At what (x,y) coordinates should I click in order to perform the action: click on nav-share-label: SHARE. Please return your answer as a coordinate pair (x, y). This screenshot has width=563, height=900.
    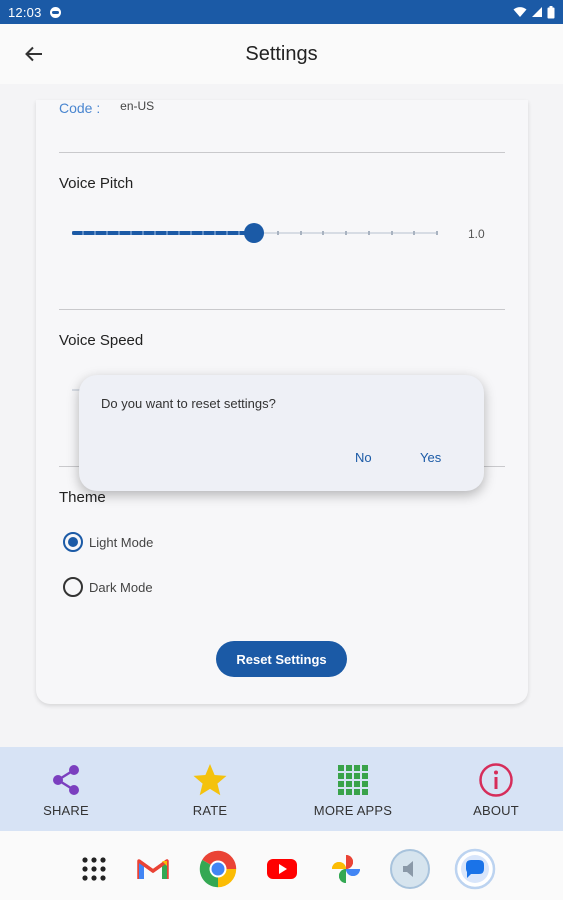
    Looking at the image, I should click on (66, 810).